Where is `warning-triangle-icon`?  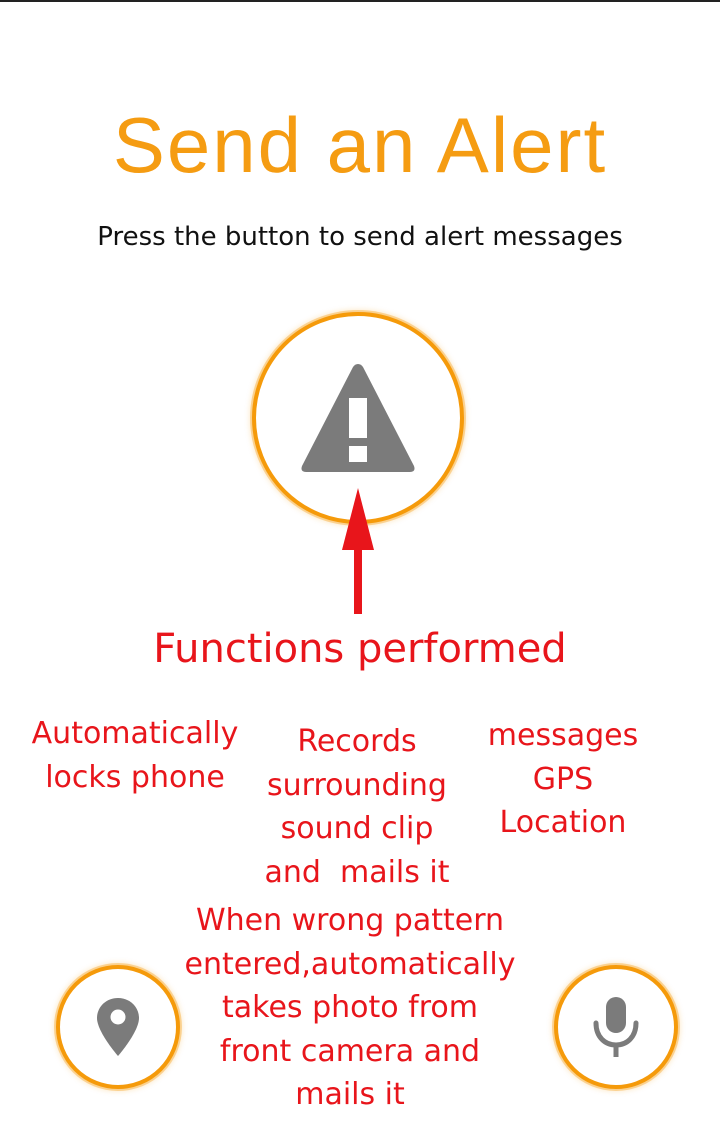 warning-triangle-icon is located at coordinates (358, 418).